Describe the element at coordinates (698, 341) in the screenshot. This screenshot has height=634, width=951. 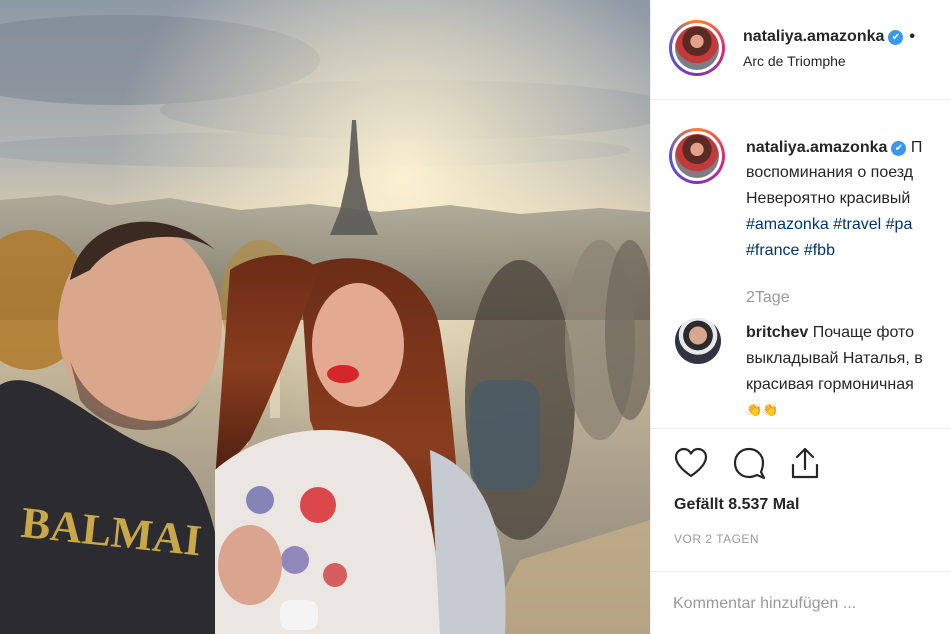
I see `commenter-avatar` at that location.